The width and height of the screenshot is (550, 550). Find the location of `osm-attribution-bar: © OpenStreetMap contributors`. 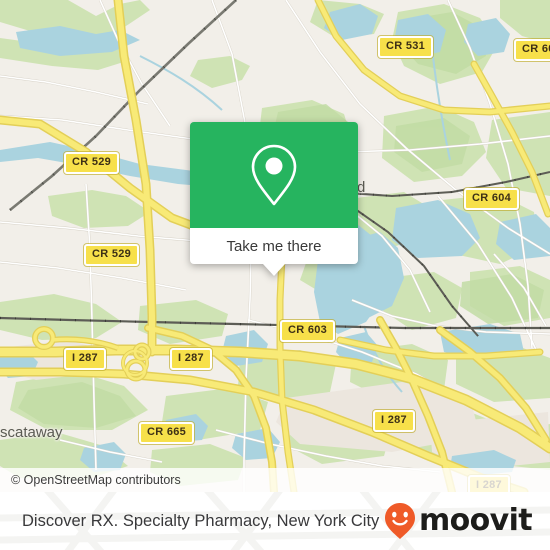

osm-attribution-bar: © OpenStreetMap contributors is located at coordinates (275, 480).